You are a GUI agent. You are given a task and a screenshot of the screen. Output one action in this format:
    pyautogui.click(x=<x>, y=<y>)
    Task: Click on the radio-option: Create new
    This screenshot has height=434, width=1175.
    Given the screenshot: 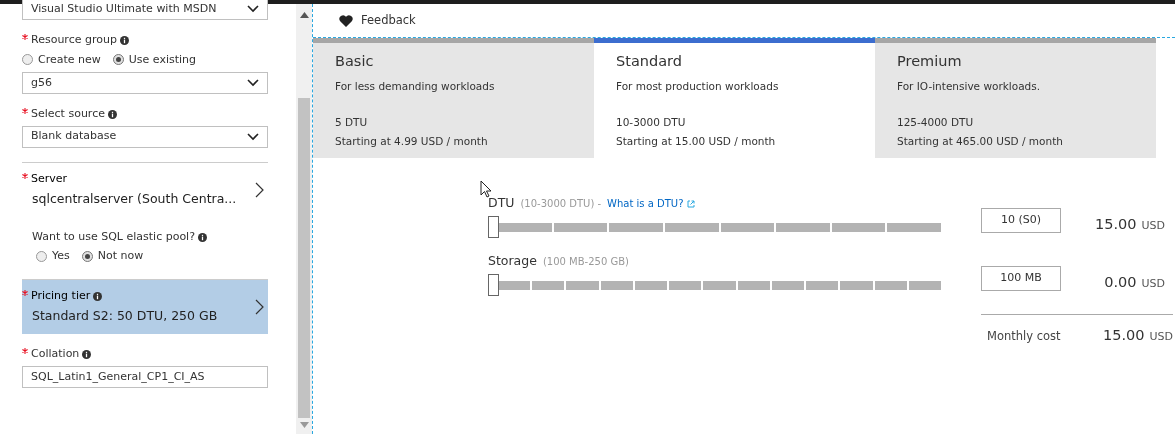 What is the action you would take?
    pyautogui.click(x=61, y=59)
    